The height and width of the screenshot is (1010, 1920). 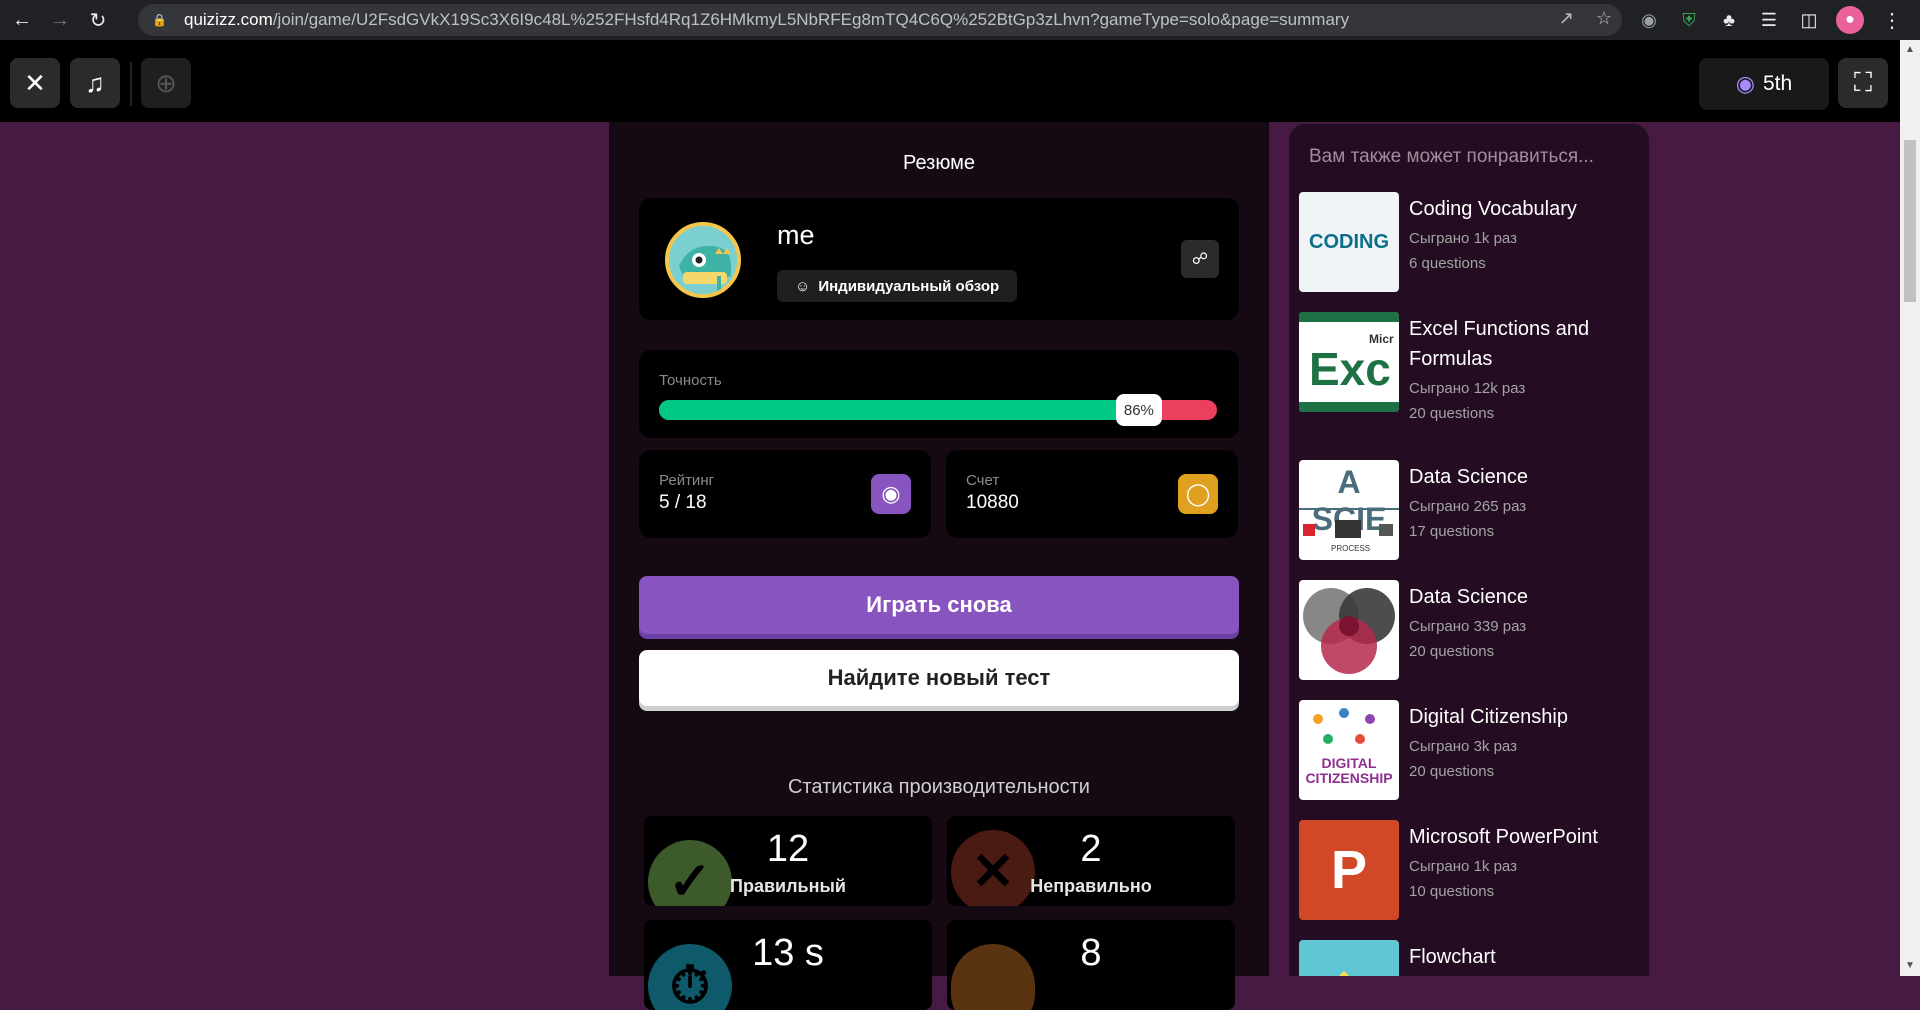 What do you see at coordinates (1452, 957) in the screenshot?
I see `rec-title: Flowchart` at bounding box center [1452, 957].